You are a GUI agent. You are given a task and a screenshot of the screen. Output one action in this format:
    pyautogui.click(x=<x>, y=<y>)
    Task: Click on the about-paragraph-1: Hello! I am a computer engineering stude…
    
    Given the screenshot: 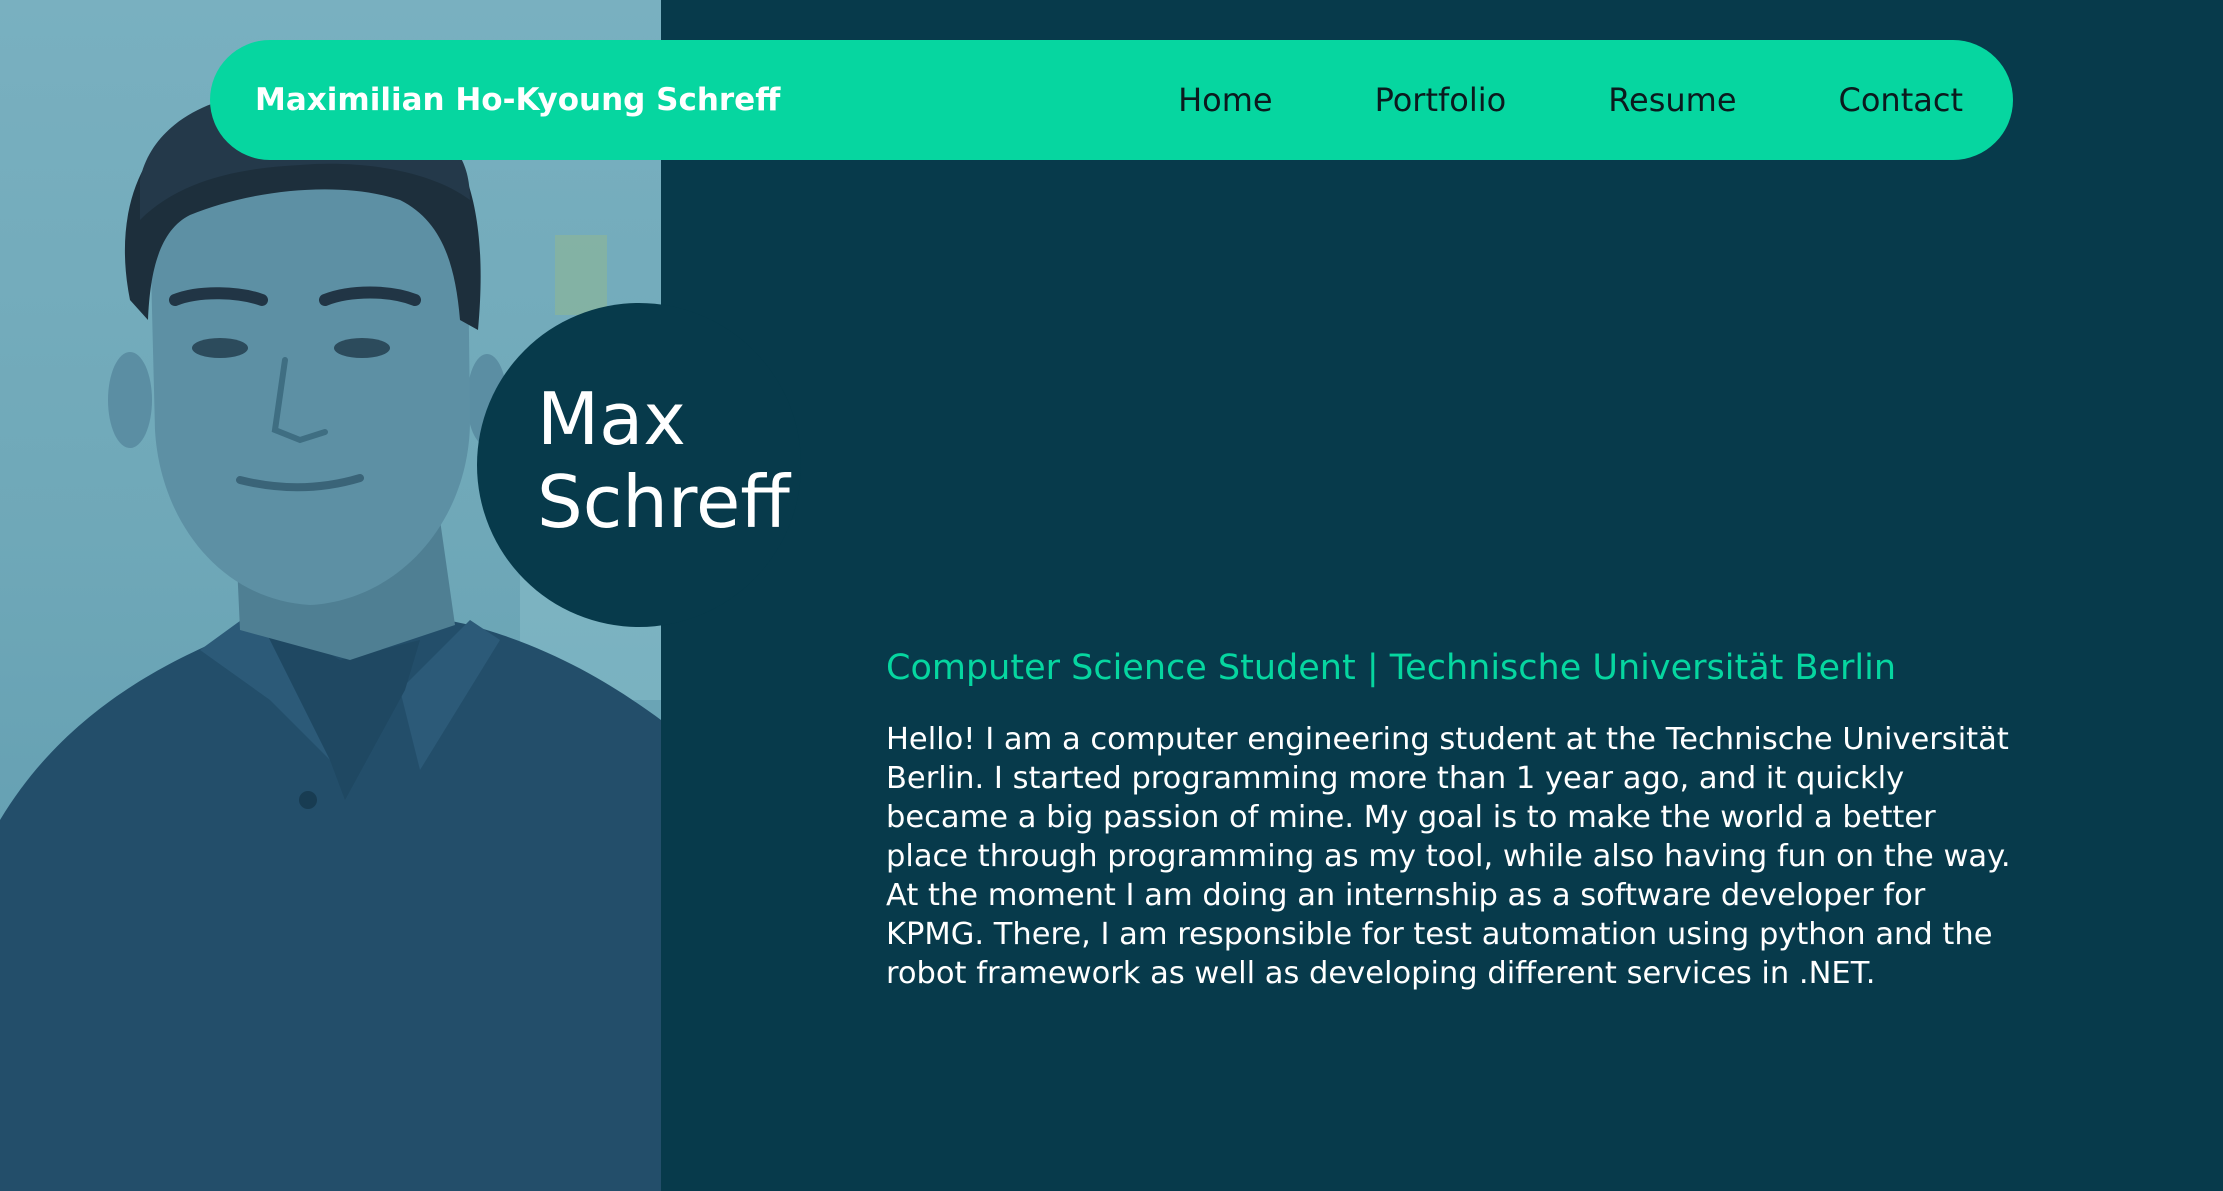 What is the action you would take?
    pyautogui.click(x=1448, y=798)
    